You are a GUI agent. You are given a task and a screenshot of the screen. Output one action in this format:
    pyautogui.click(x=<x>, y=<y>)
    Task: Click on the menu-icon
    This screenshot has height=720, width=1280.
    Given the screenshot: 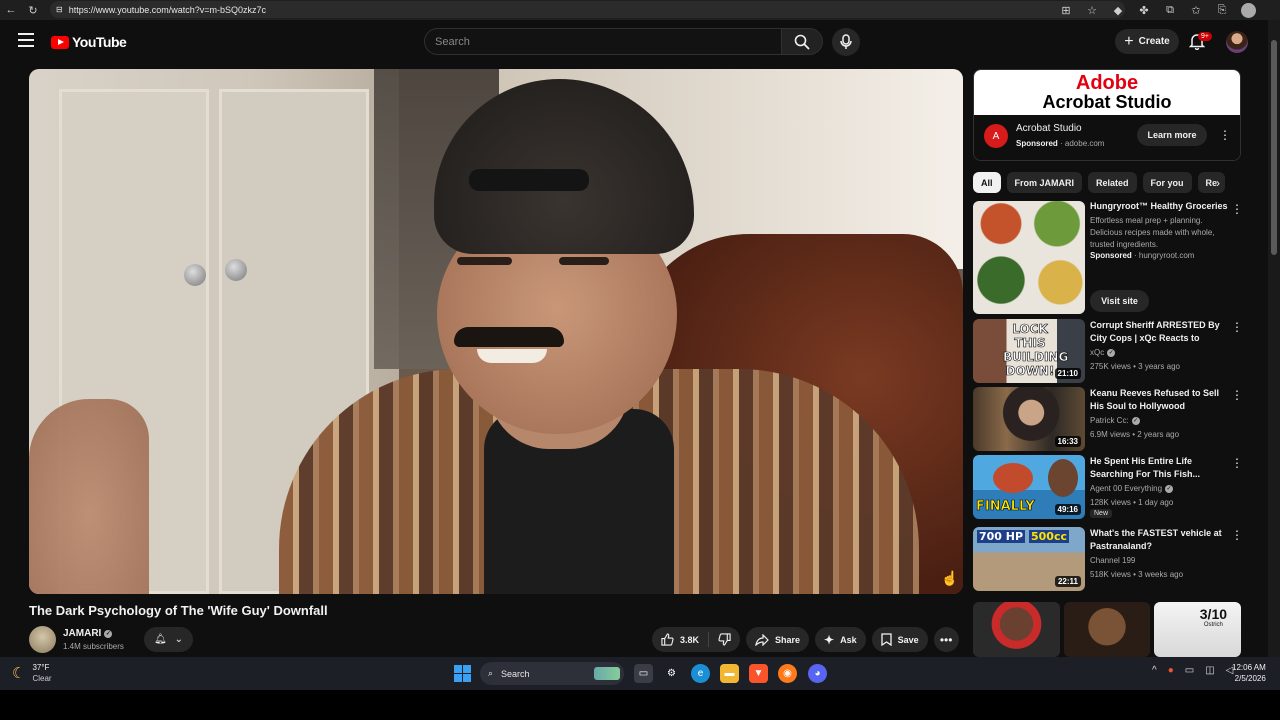 What is the action you would take?
    pyautogui.click(x=26, y=40)
    